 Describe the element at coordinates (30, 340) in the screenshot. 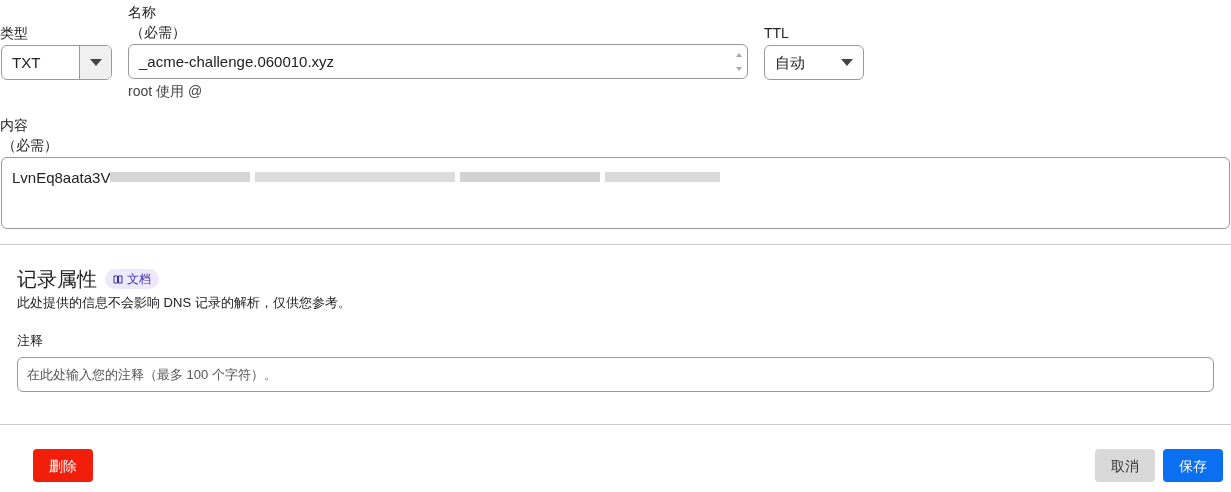

I see `field-label: 注释` at that location.